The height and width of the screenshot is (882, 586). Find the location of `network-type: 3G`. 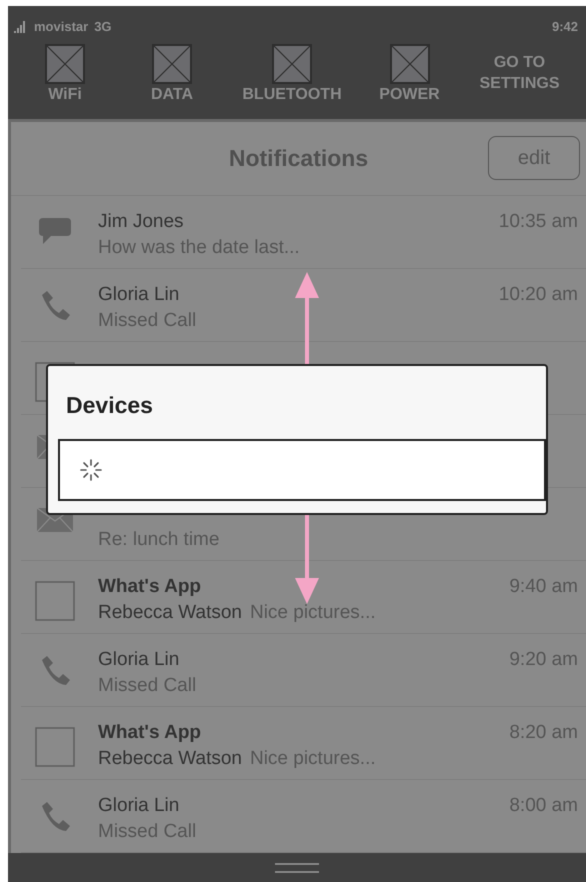

network-type: 3G is located at coordinates (103, 26).